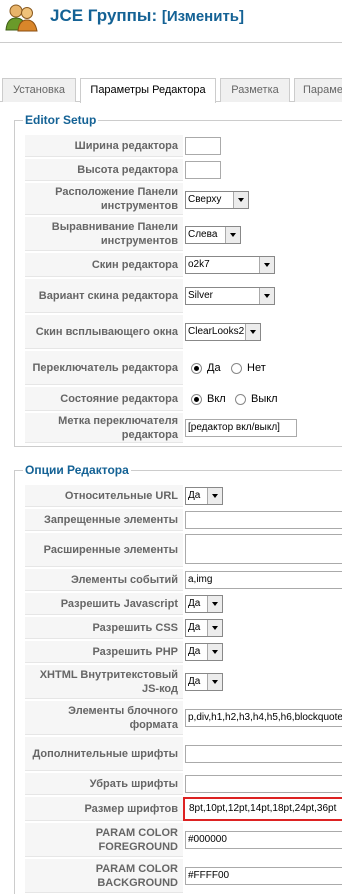 This screenshot has width=342, height=894. Describe the element at coordinates (104, 199) in the screenshot. I see `toolbar-position-label: Расположение Панели инструментов` at that location.